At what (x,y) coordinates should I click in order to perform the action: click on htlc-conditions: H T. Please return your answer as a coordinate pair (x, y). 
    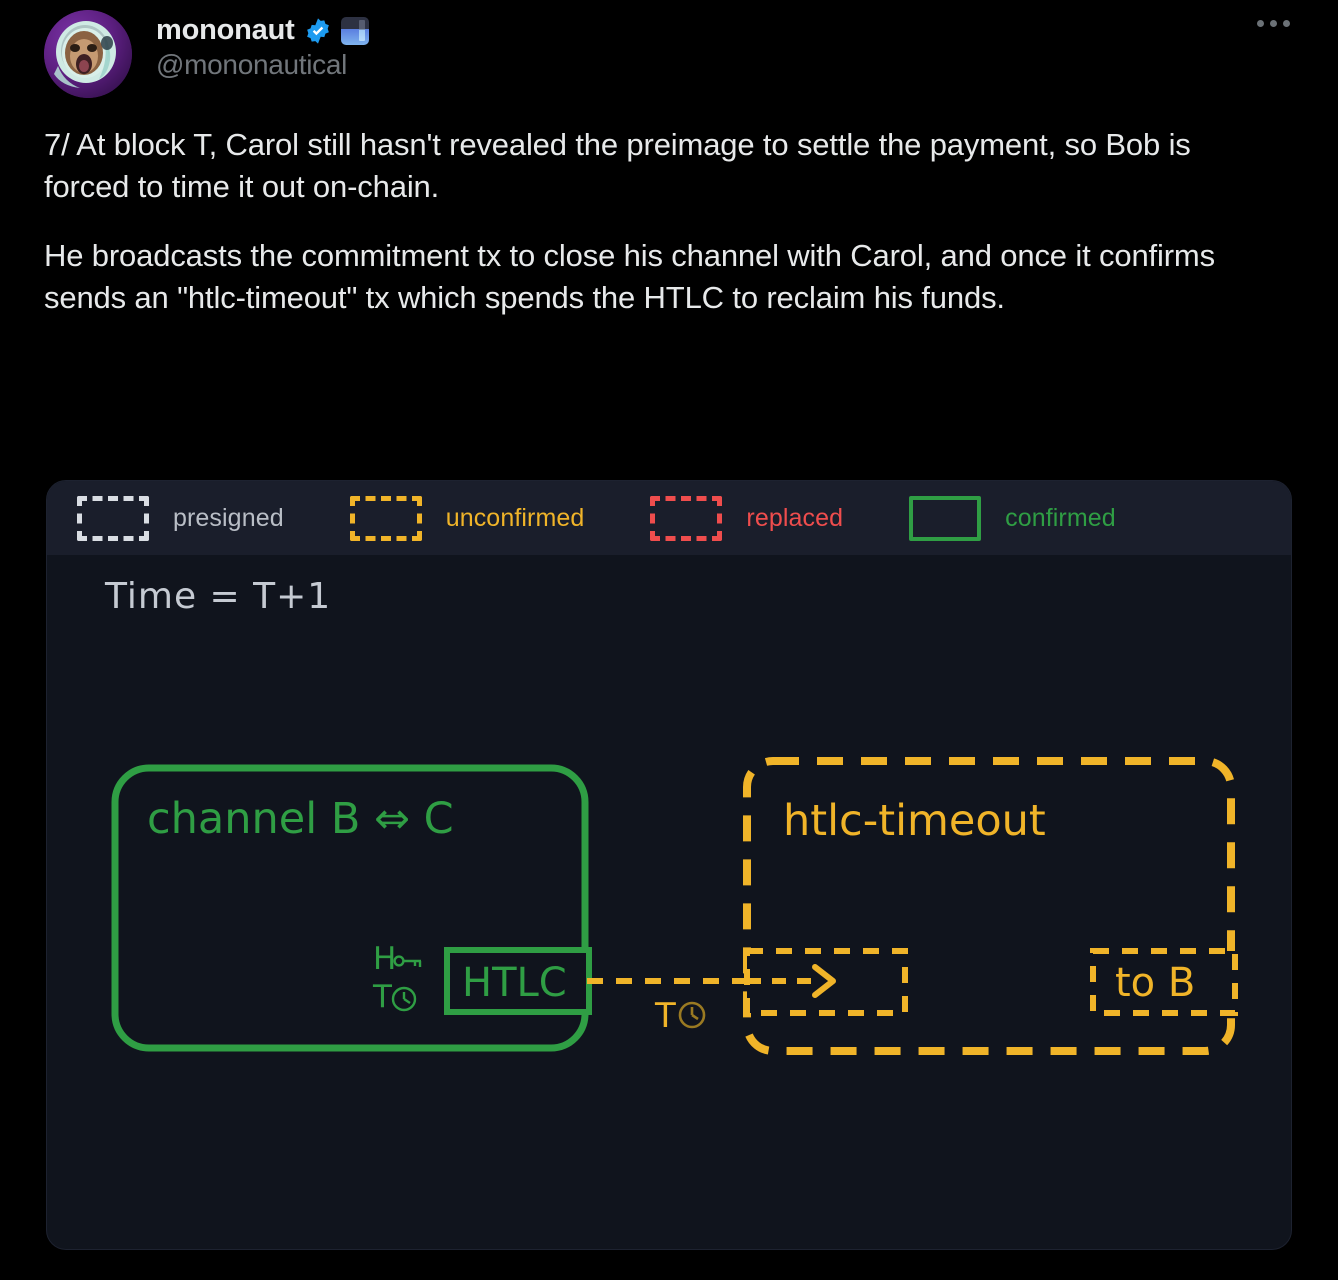
    Looking at the image, I should click on (397, 978).